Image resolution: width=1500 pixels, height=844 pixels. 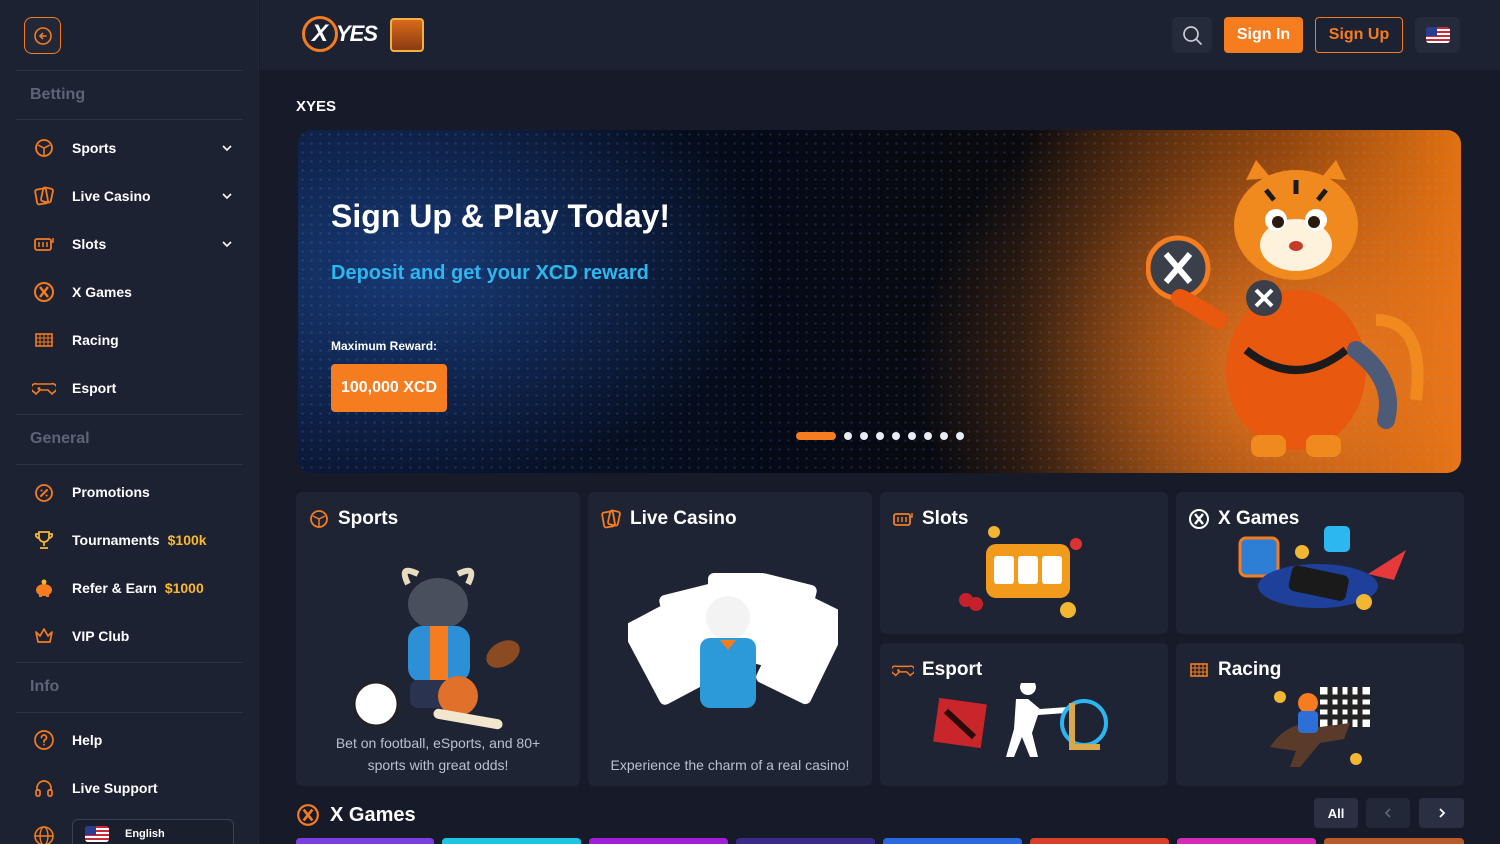 I want to click on section-title-betting: Betting, so click(x=58, y=94).